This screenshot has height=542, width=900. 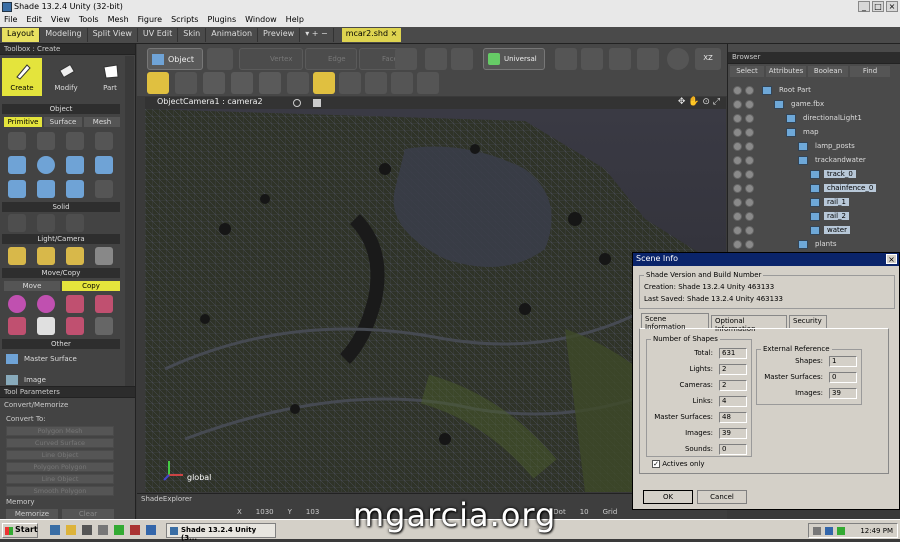 I want to click on xz-plane-button: XZ, so click(x=708, y=59).